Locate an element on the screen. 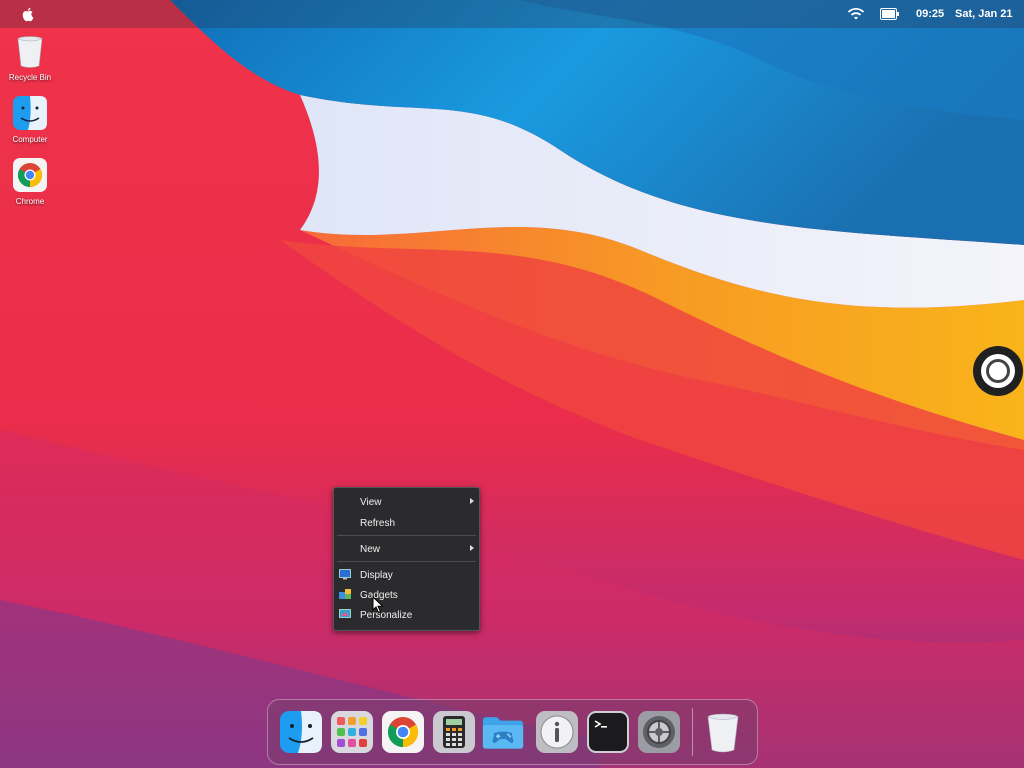  menu-item-label: New is located at coordinates (370, 549).